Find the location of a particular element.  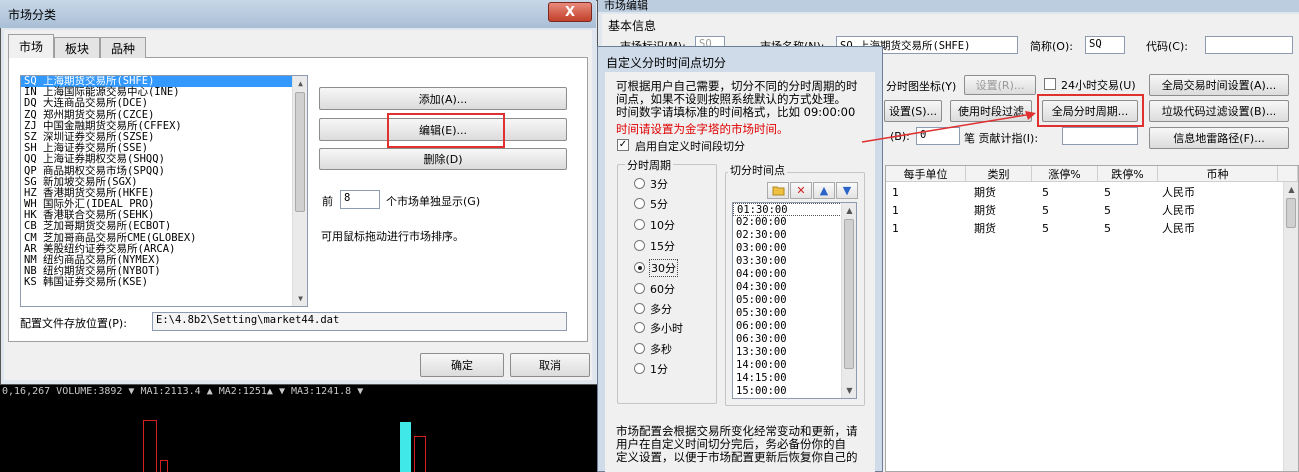

list-item: 05:00:00 is located at coordinates (794, 300).